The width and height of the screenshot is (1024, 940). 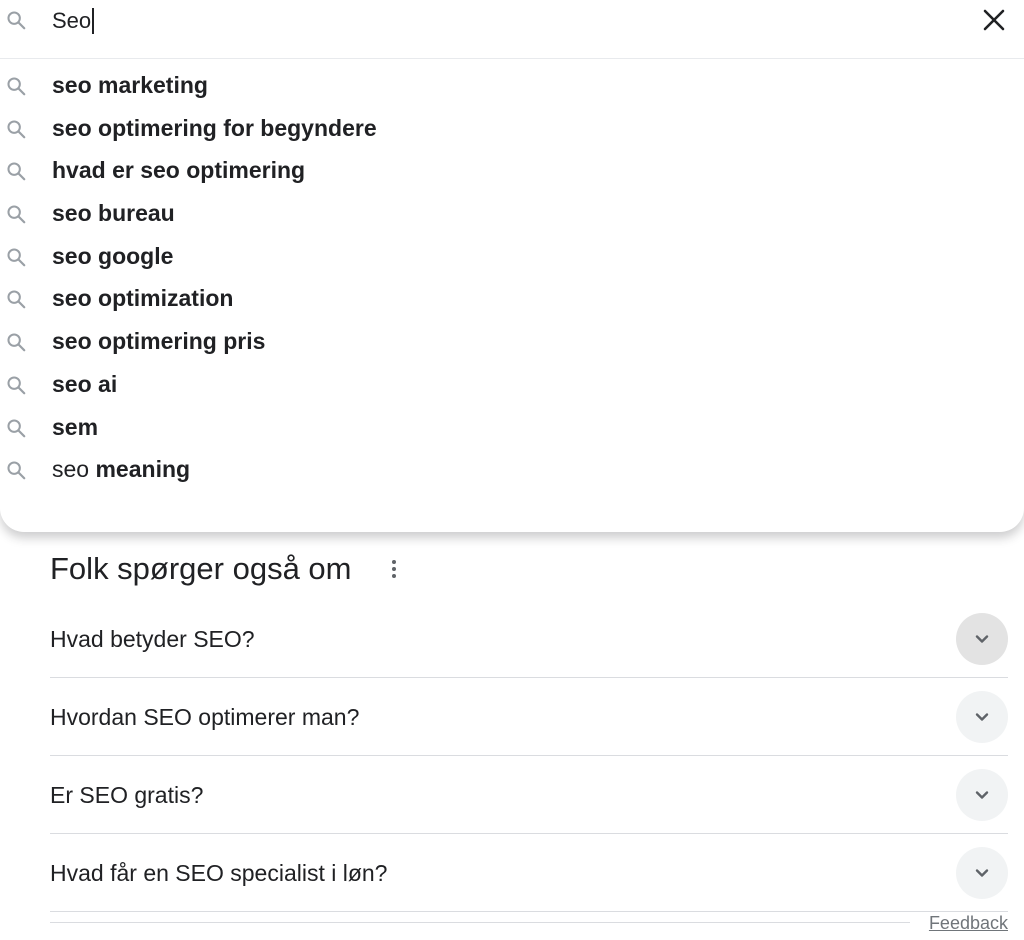 I want to click on clear-search-button, so click(x=994, y=20).